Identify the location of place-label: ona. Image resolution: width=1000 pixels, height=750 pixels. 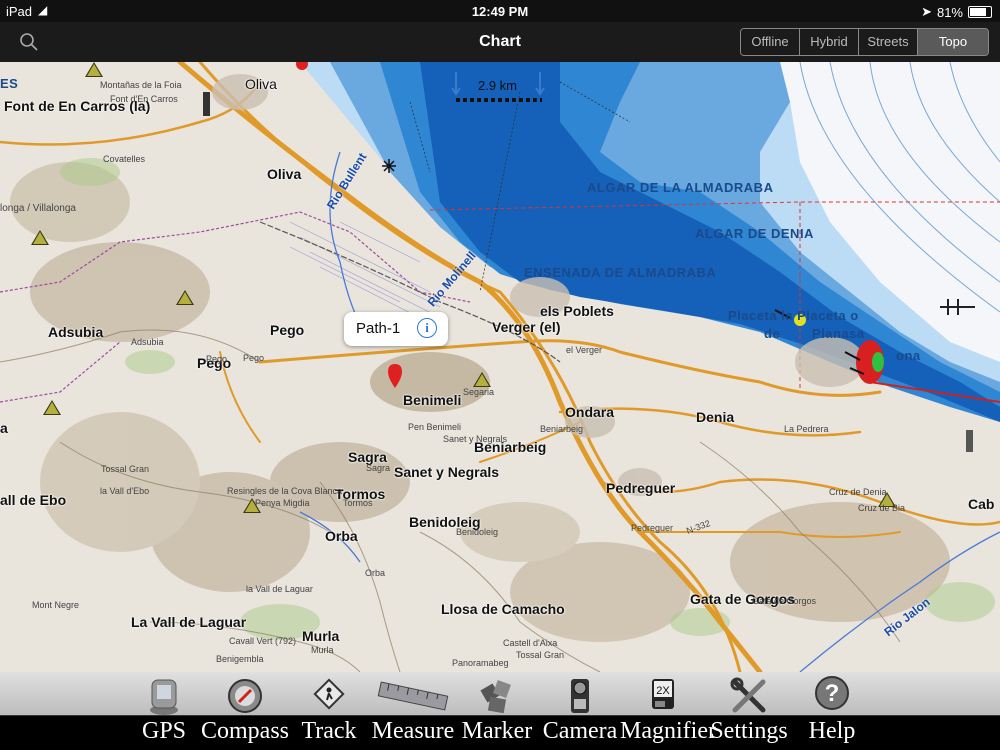
(908, 355).